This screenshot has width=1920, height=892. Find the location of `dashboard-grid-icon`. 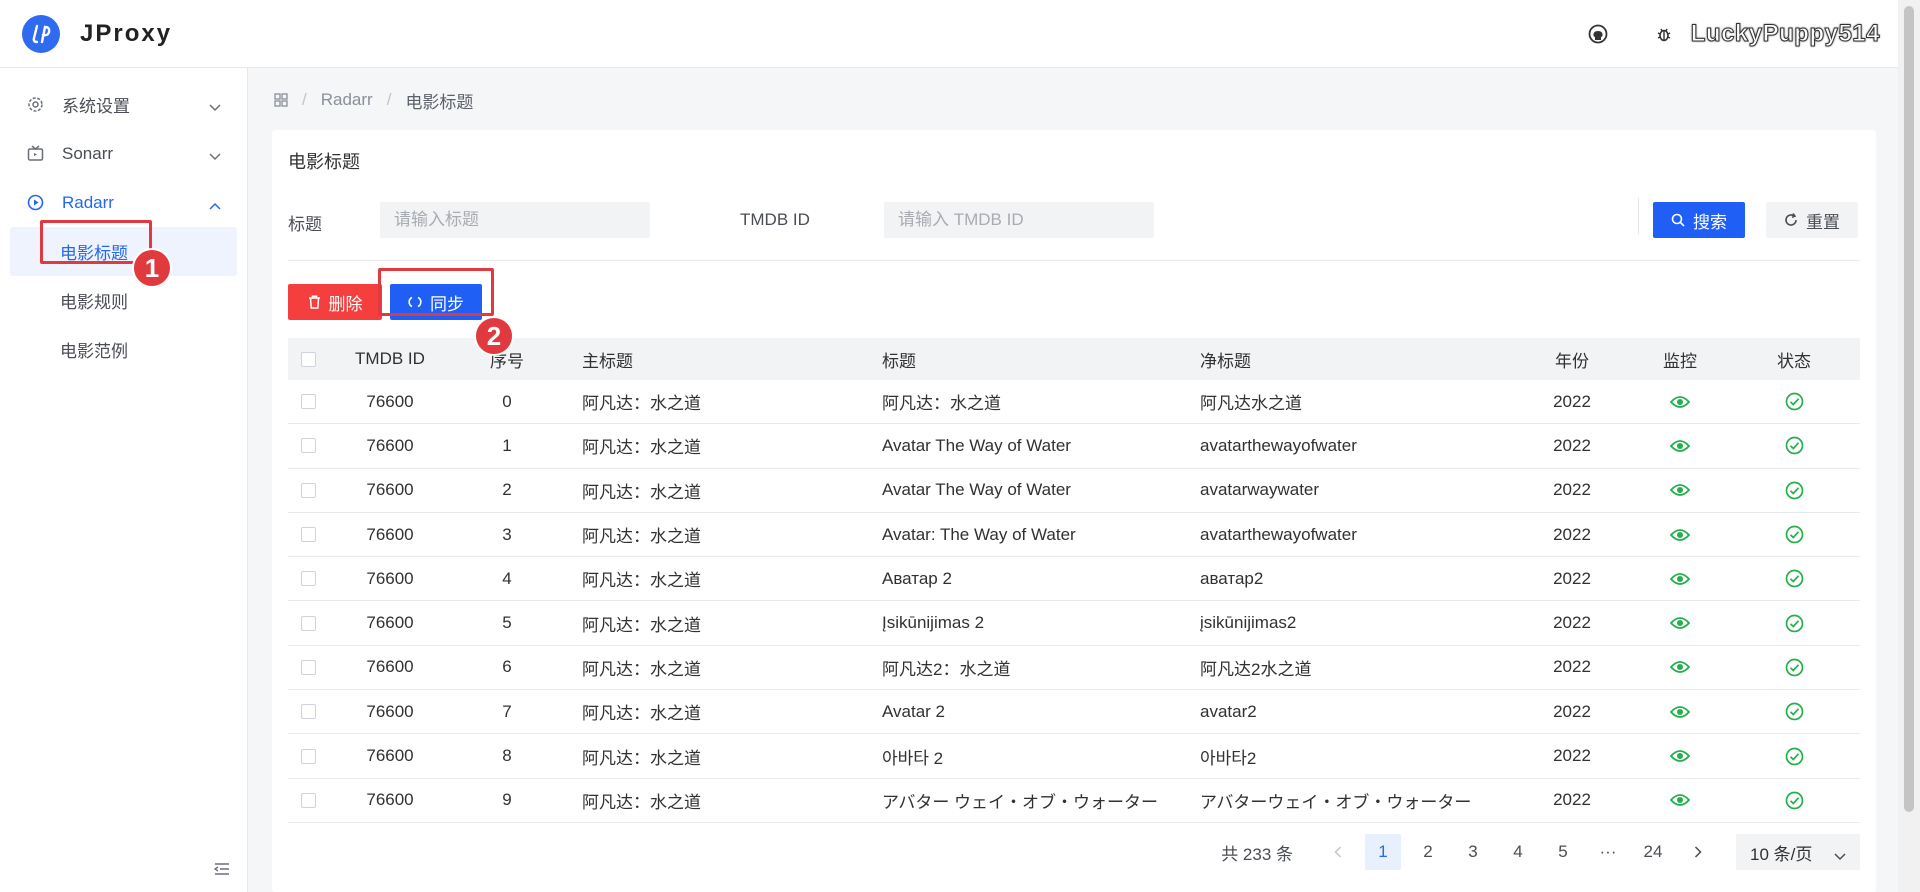

dashboard-grid-icon is located at coordinates (281, 100).